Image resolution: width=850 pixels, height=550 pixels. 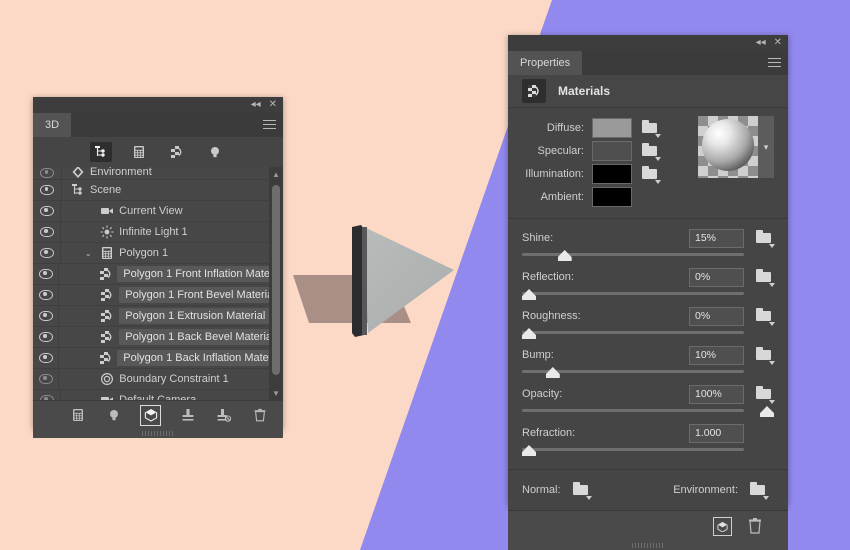 I want to click on scroll-down-arrow: ▼, so click(x=276, y=393).